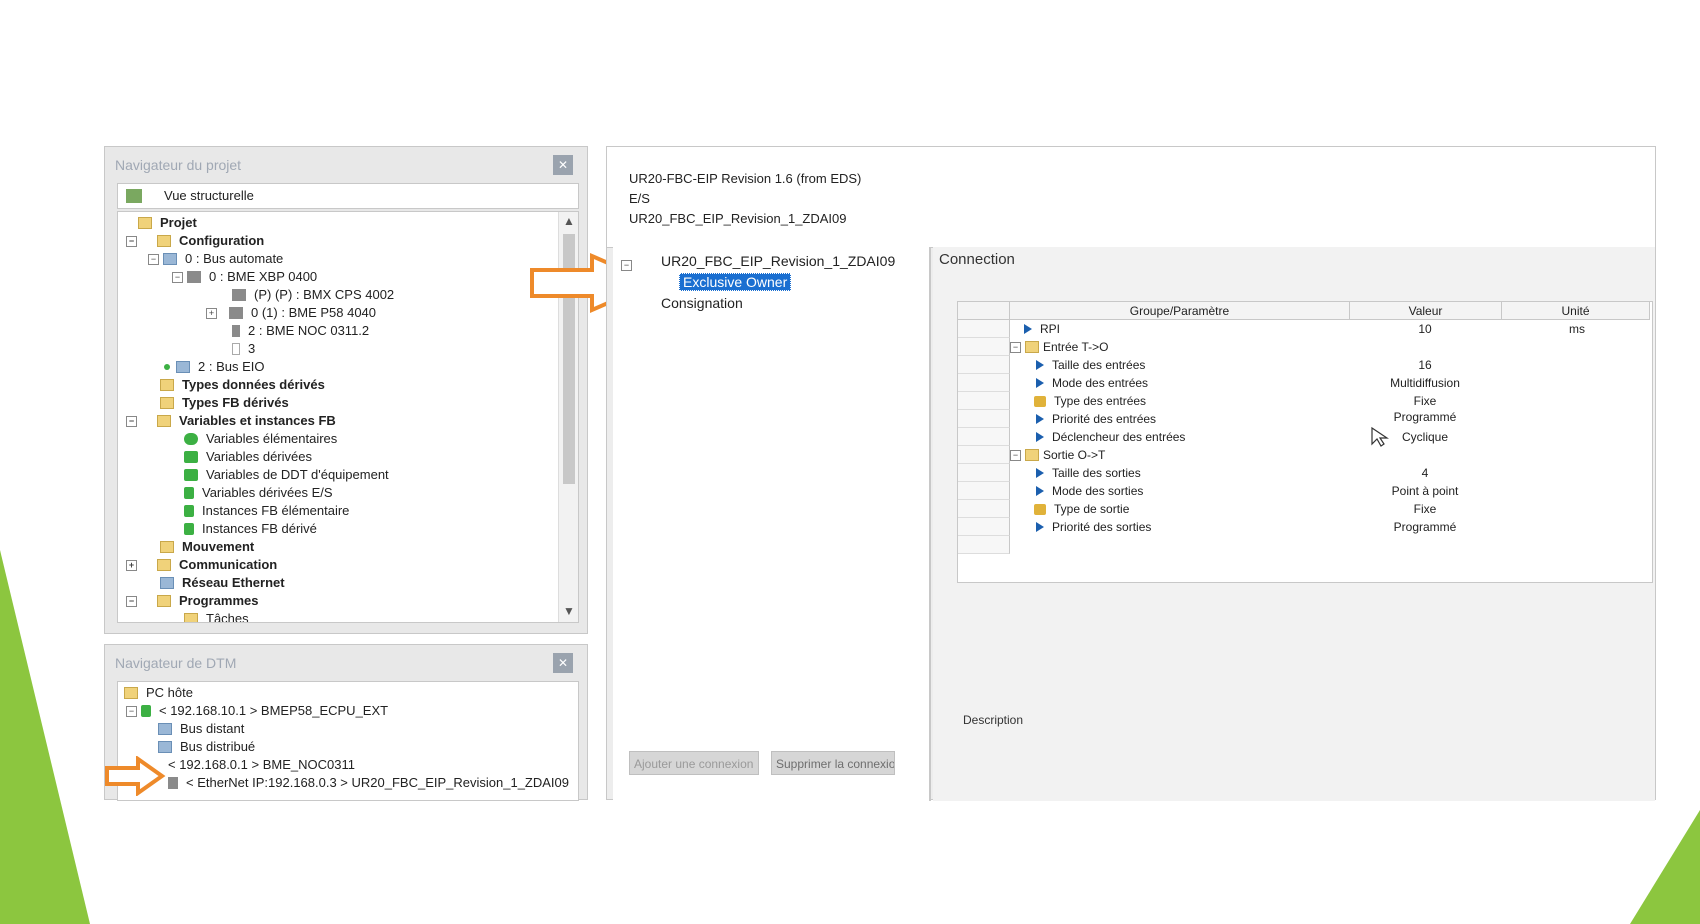 This screenshot has width=1700, height=924. What do you see at coordinates (134, 196) in the screenshot?
I see `structure-view-icon` at bounding box center [134, 196].